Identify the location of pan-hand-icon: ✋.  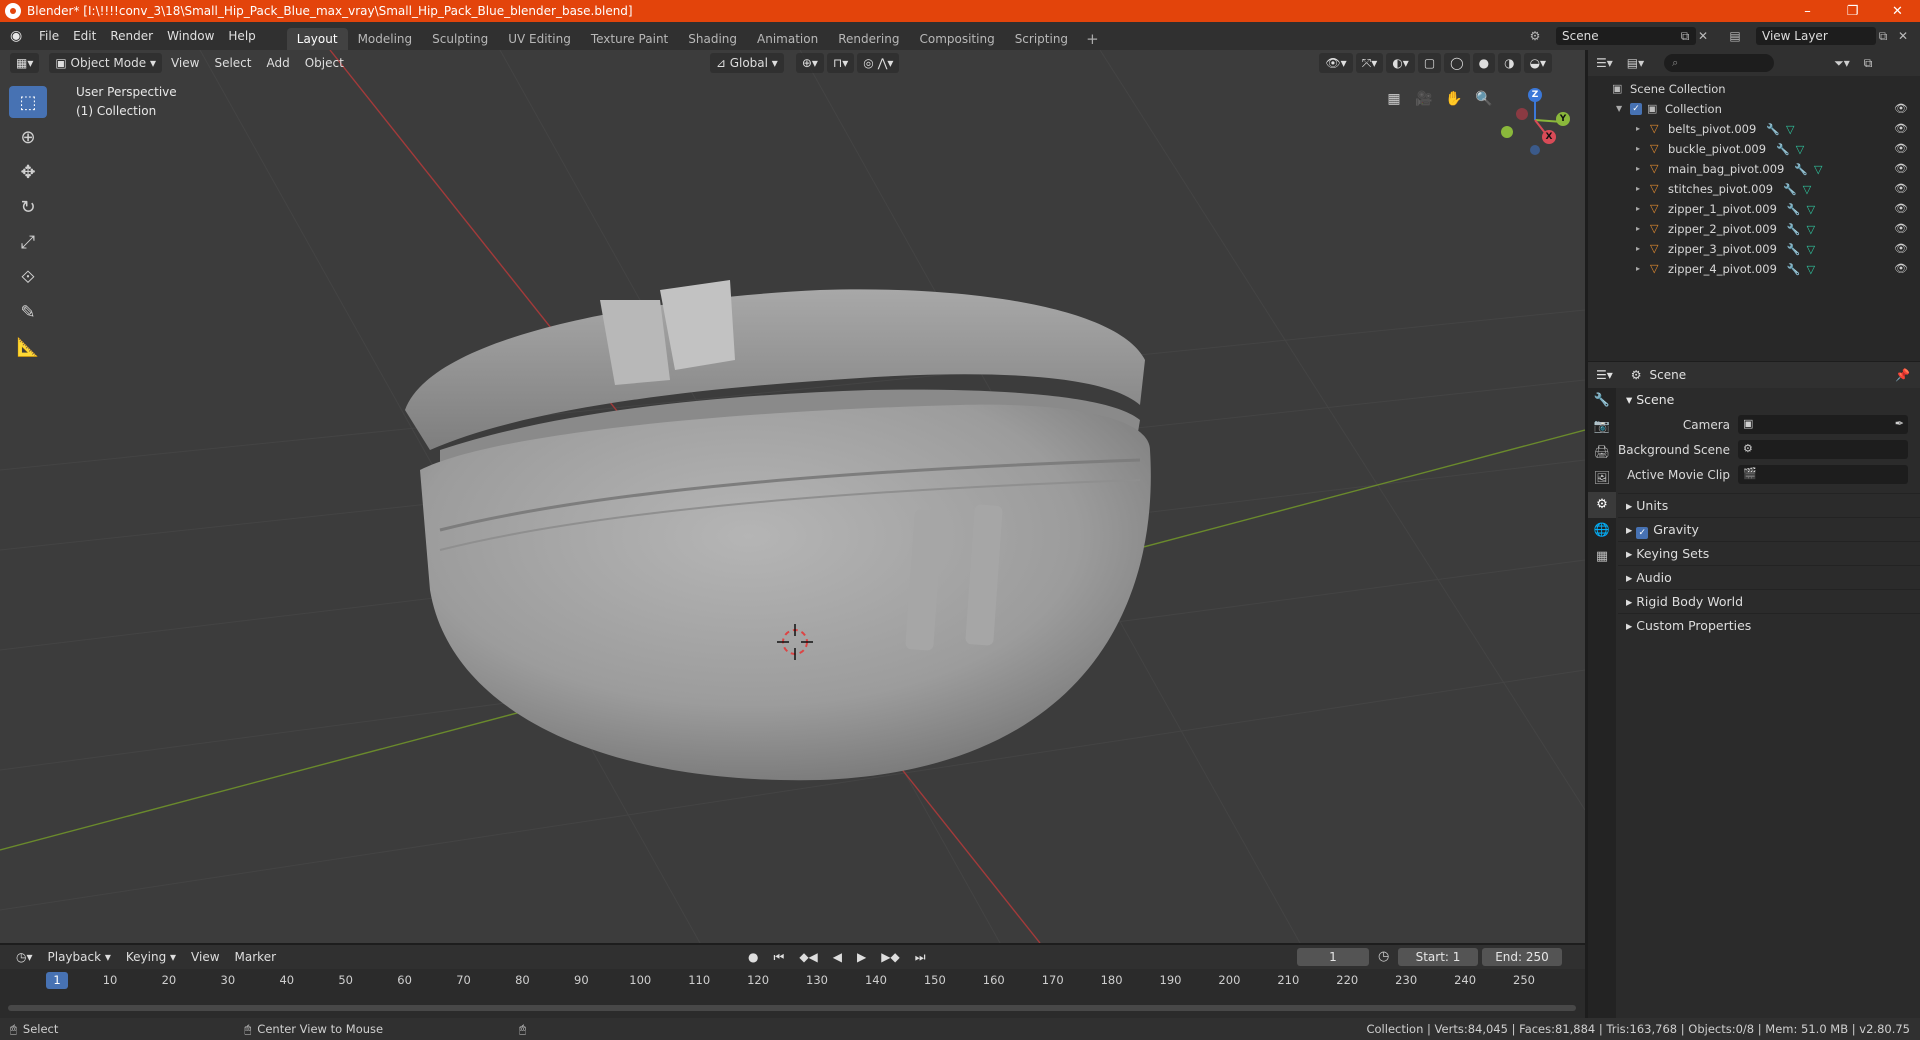
(1454, 99).